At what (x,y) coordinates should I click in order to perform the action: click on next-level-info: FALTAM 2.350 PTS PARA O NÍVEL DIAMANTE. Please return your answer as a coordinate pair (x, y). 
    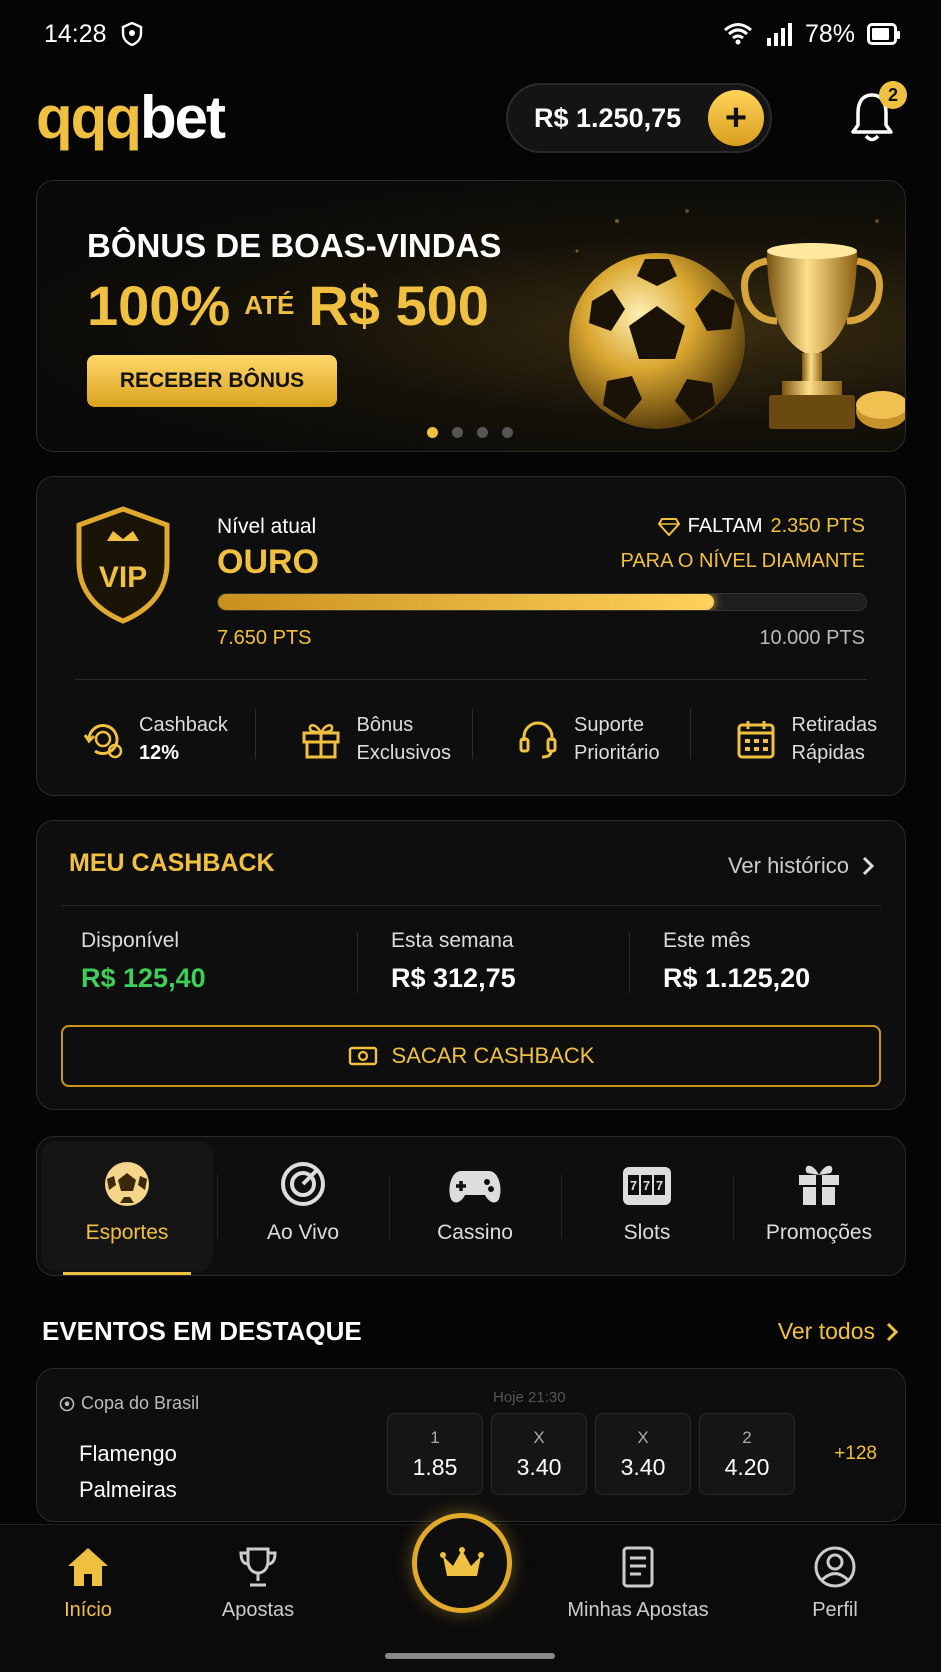
    Looking at the image, I should click on (742, 544).